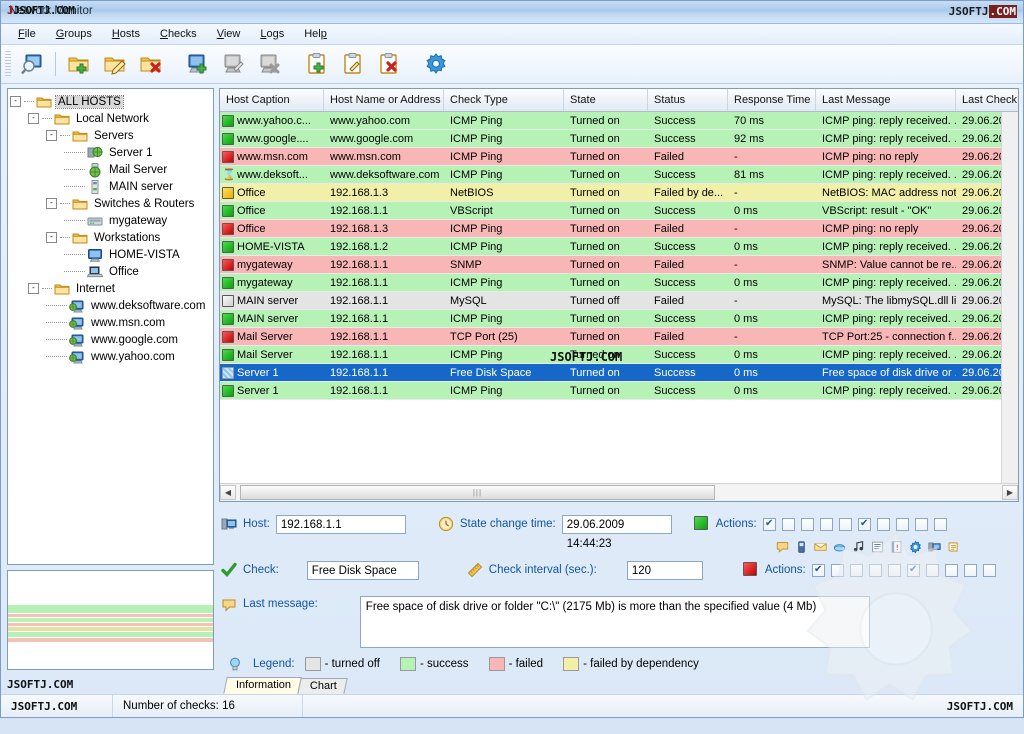  Describe the element at coordinates (110, 118) in the screenshot. I see `tree-item-local-network: - Local Network` at that location.